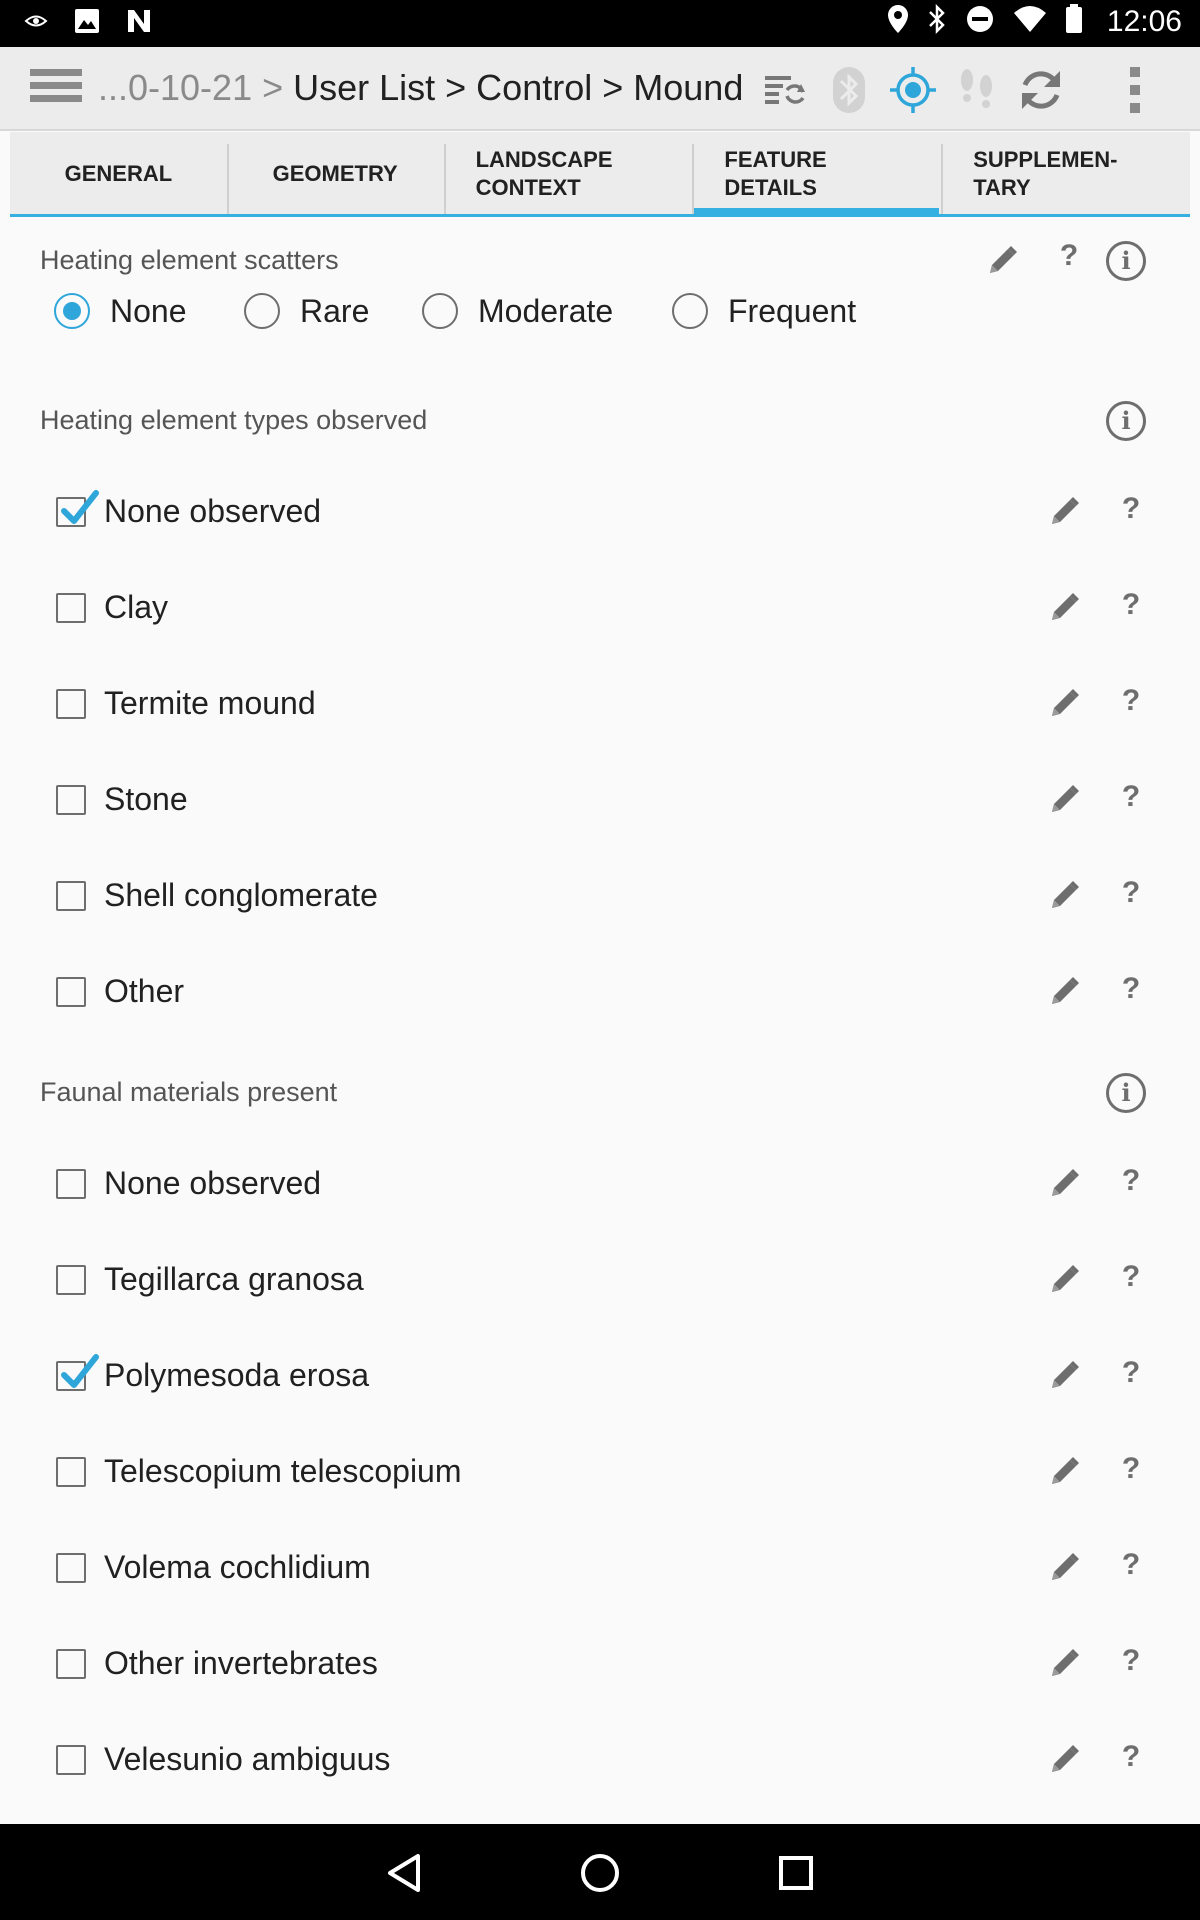 This screenshot has height=1920, width=1200. I want to click on sync-list-icon, so click(785, 90).